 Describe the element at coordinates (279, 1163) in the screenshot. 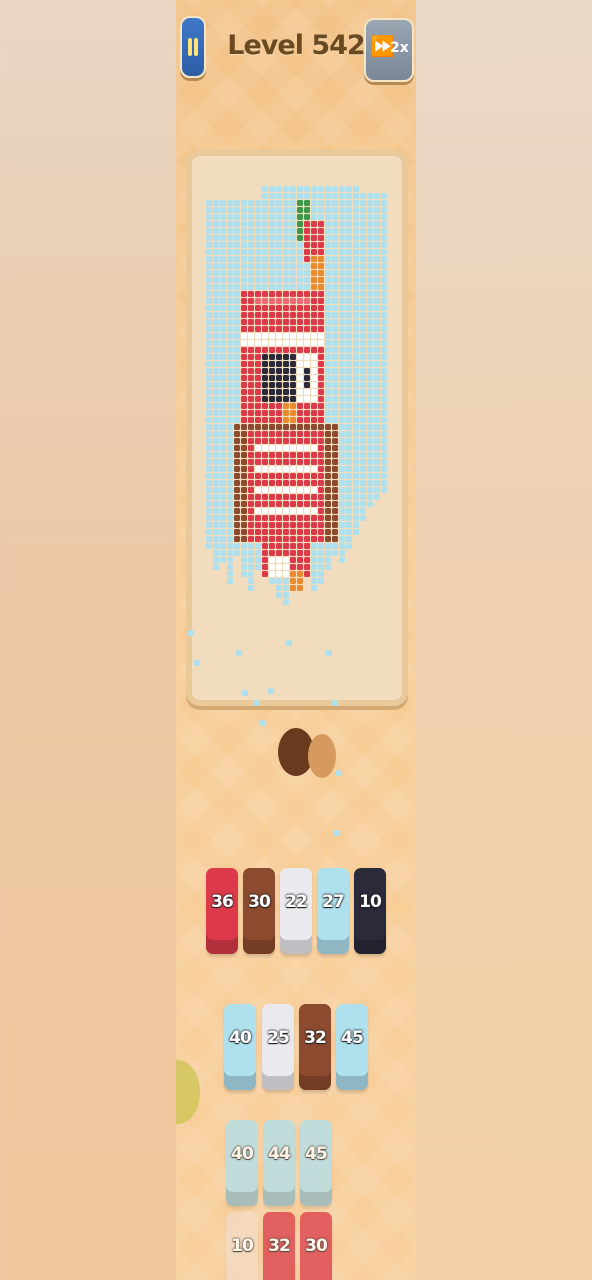

I see `color-tile: 44` at that location.